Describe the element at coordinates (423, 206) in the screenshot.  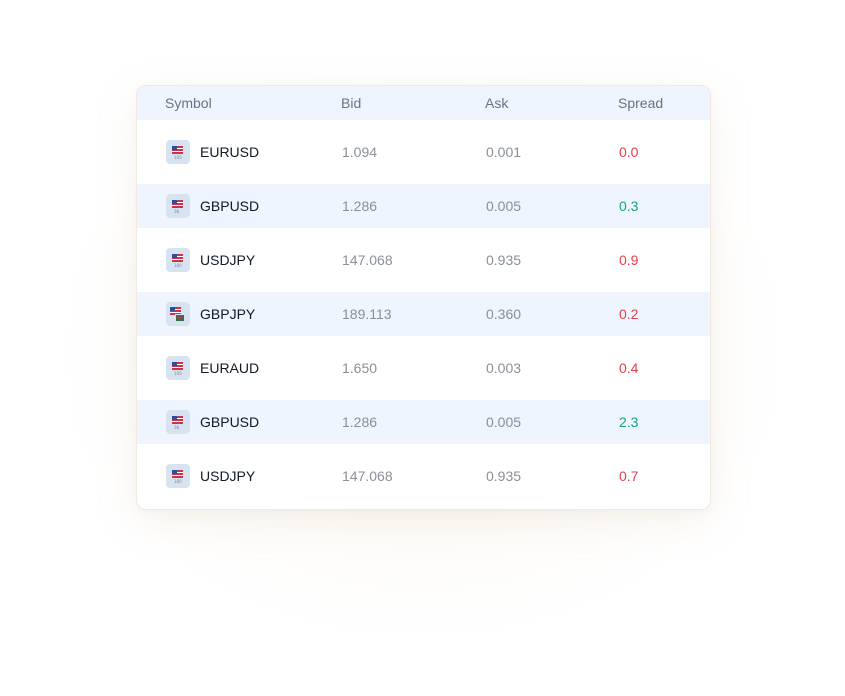
I see `table-row: 36 GBPUSD 1.286 0.005 0.3` at that location.